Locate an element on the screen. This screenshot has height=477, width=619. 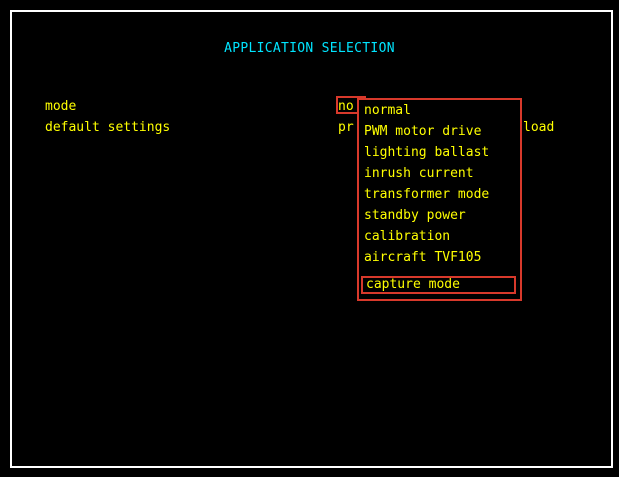
default-settings-load: load is located at coordinates (538, 127).